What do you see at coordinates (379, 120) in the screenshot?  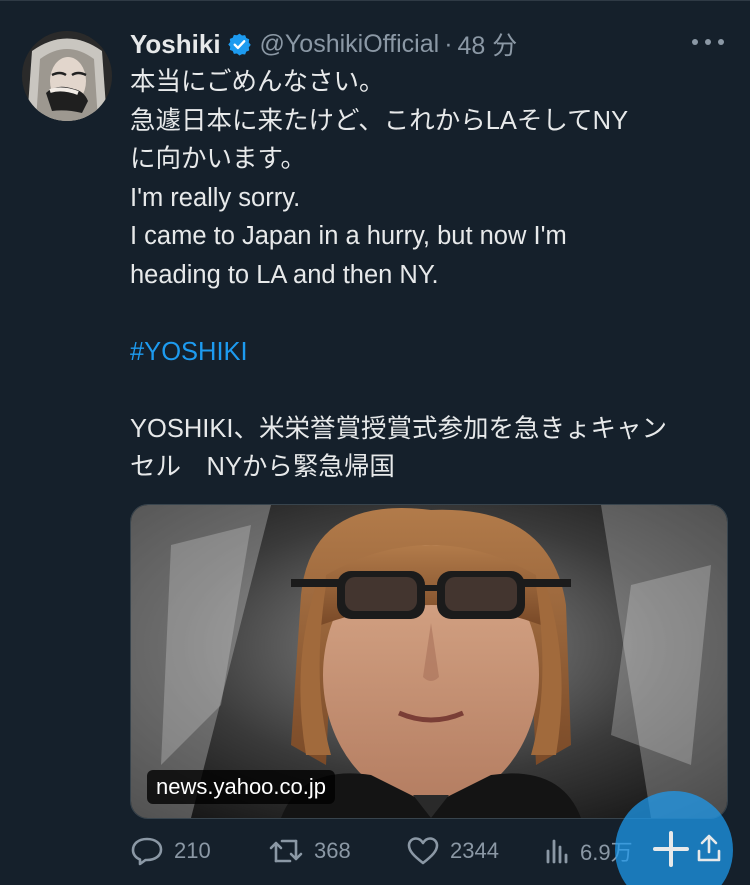 I see `tweet-text-line: 急遽日本に来たけど、これからLAそしてNY` at bounding box center [379, 120].